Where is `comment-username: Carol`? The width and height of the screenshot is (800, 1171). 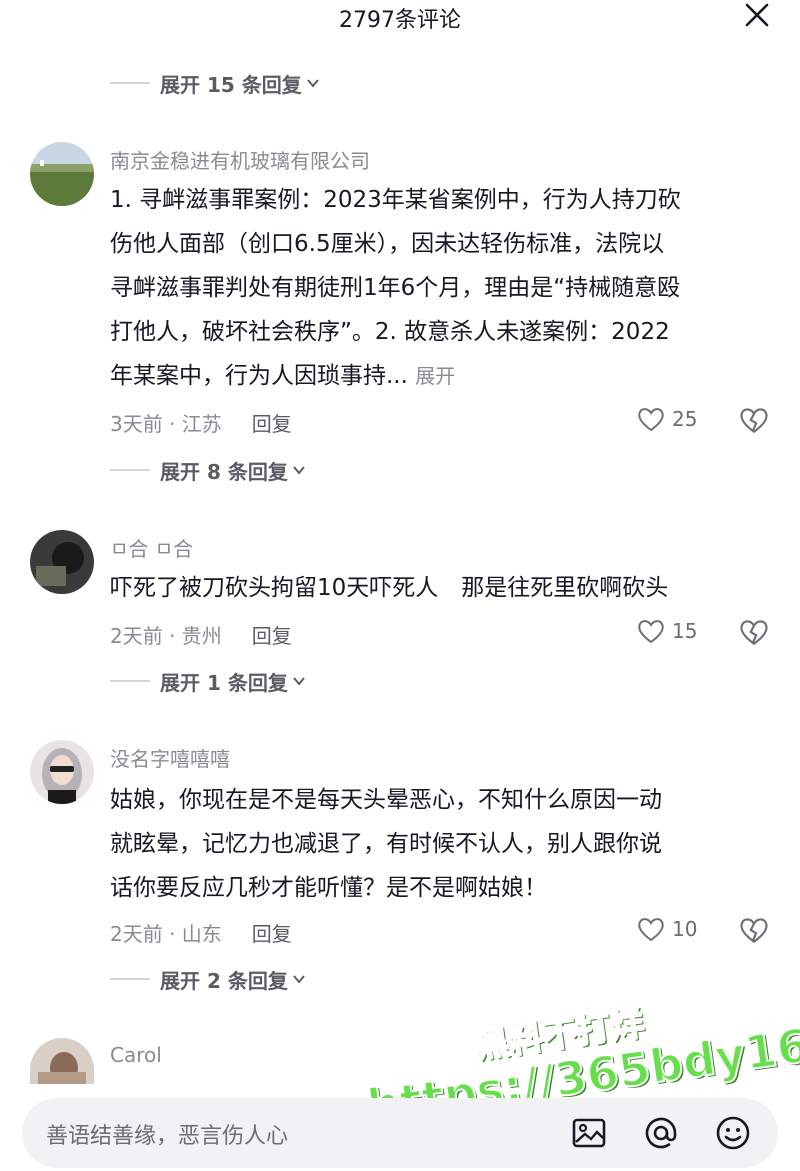
comment-username: Carol is located at coordinates (136, 1055).